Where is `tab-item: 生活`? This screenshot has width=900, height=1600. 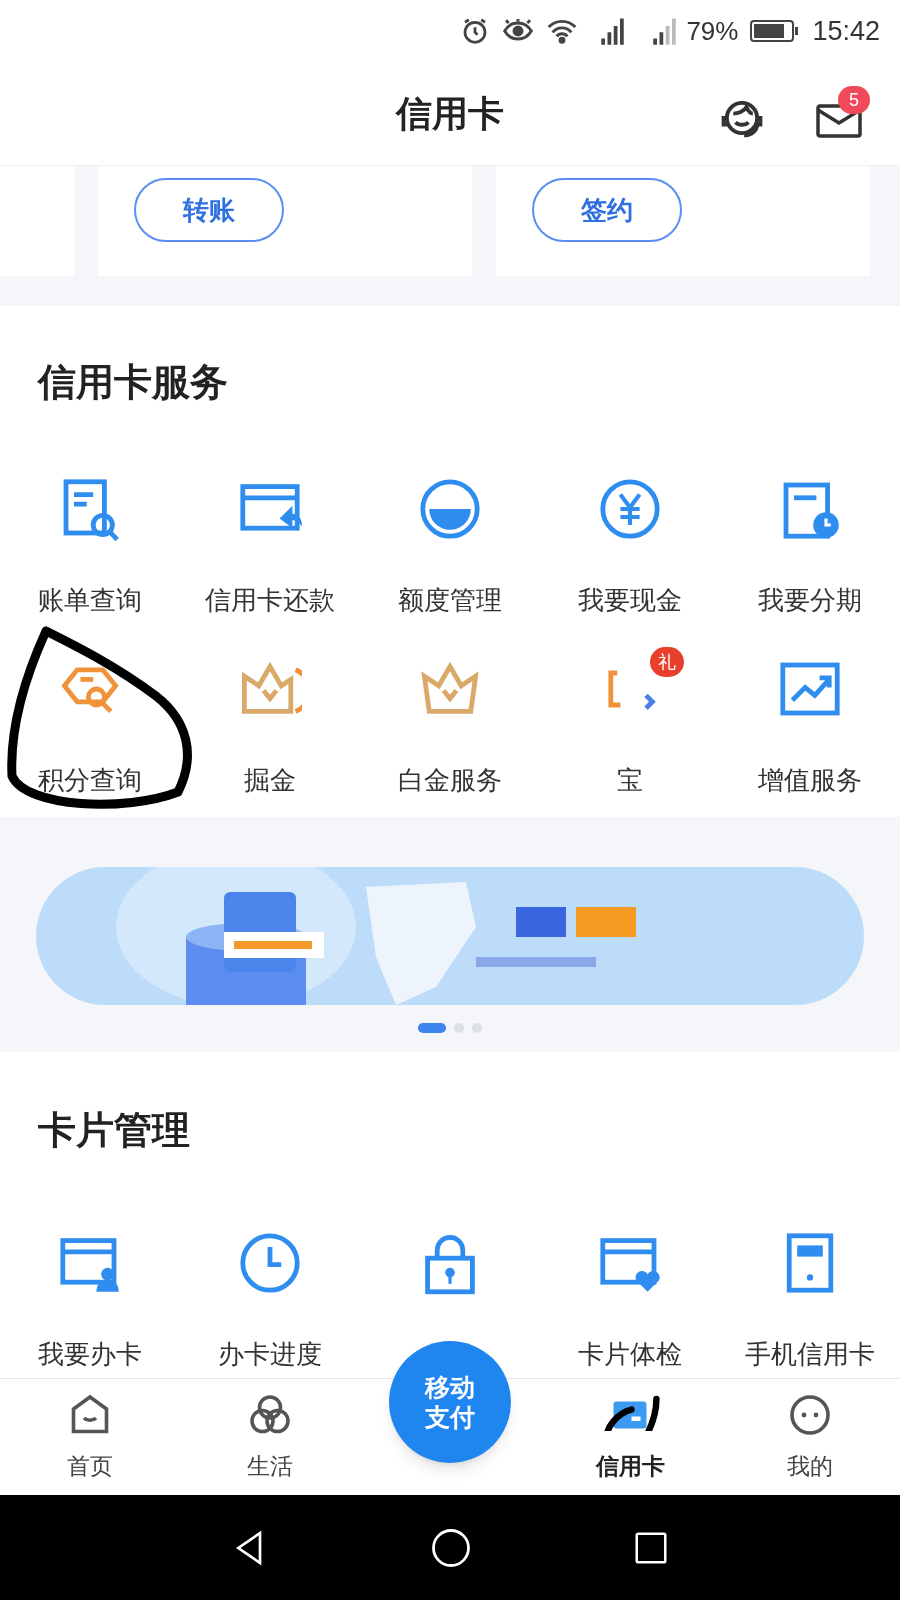
tab-item: 生活 is located at coordinates (270, 1431).